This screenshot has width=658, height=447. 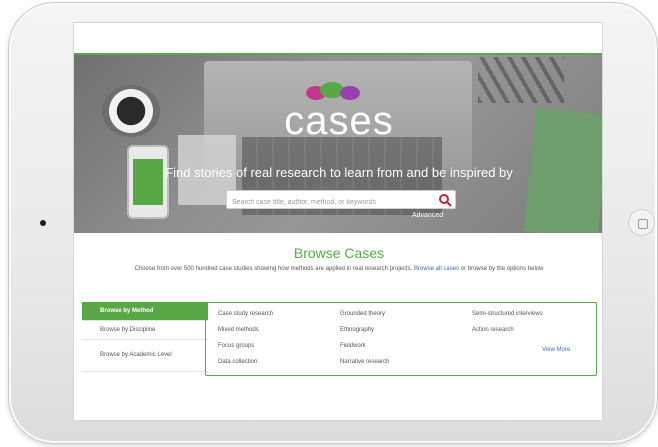 I want to click on method-link: Action research, so click(x=532, y=335).